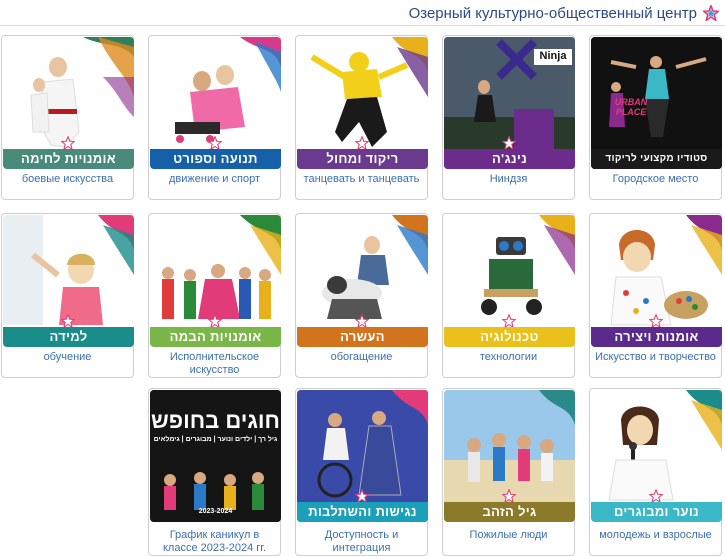 This screenshot has height=556, width=725. I want to click on card-dance: ריקוד ומחול танцевать и танцевать, so click(361, 117).